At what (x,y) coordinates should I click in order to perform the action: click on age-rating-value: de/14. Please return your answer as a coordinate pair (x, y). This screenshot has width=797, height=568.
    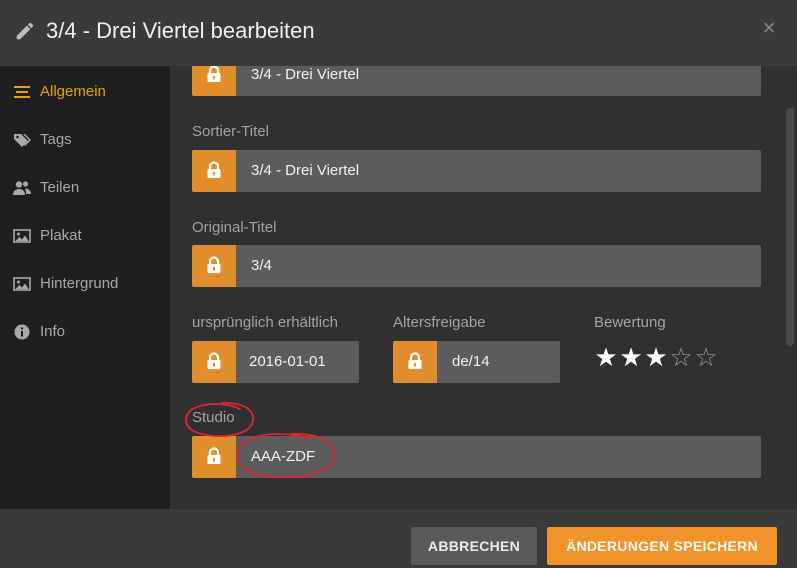
    Looking at the image, I should click on (471, 361).